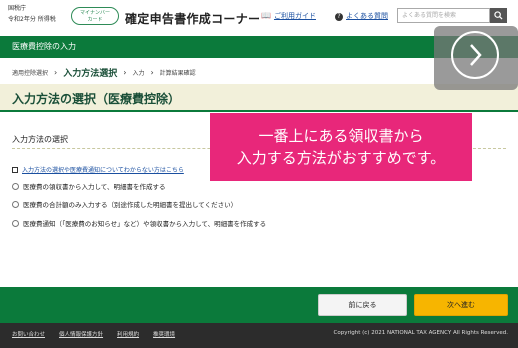 Image resolution: width=518 pixels, height=348 pixels. I want to click on breadcrumb-step: 適用控除選択, so click(30, 73).